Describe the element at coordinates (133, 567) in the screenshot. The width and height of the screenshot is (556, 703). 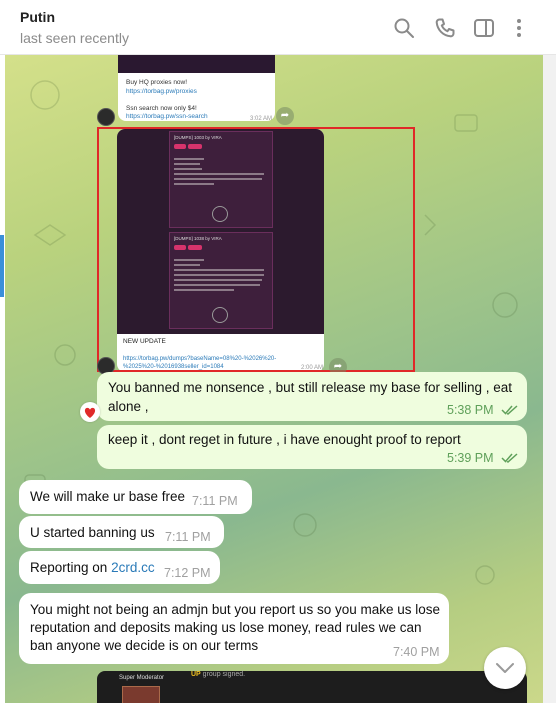
I see `message-link: 2crd.cc` at that location.